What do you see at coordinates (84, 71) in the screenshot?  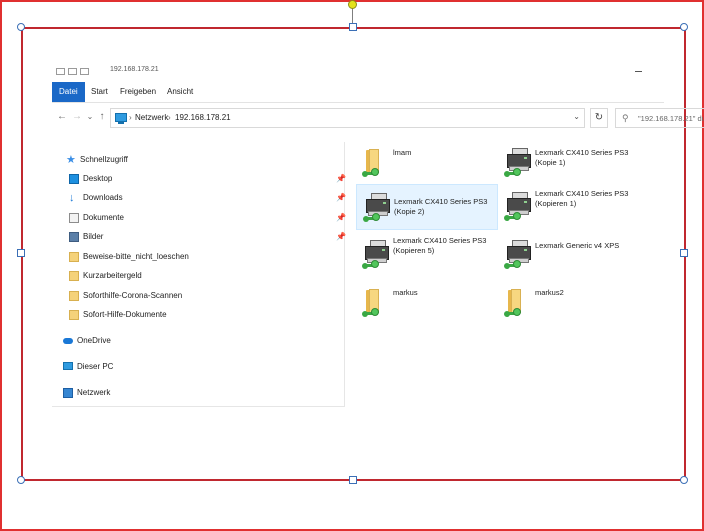 I see `new-folder-icon` at bounding box center [84, 71].